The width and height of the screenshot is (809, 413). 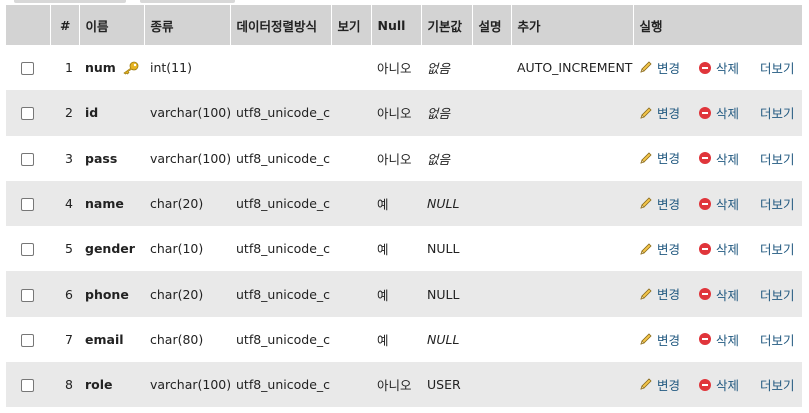 What do you see at coordinates (110, 249) in the screenshot?
I see `row-name: gender` at bounding box center [110, 249].